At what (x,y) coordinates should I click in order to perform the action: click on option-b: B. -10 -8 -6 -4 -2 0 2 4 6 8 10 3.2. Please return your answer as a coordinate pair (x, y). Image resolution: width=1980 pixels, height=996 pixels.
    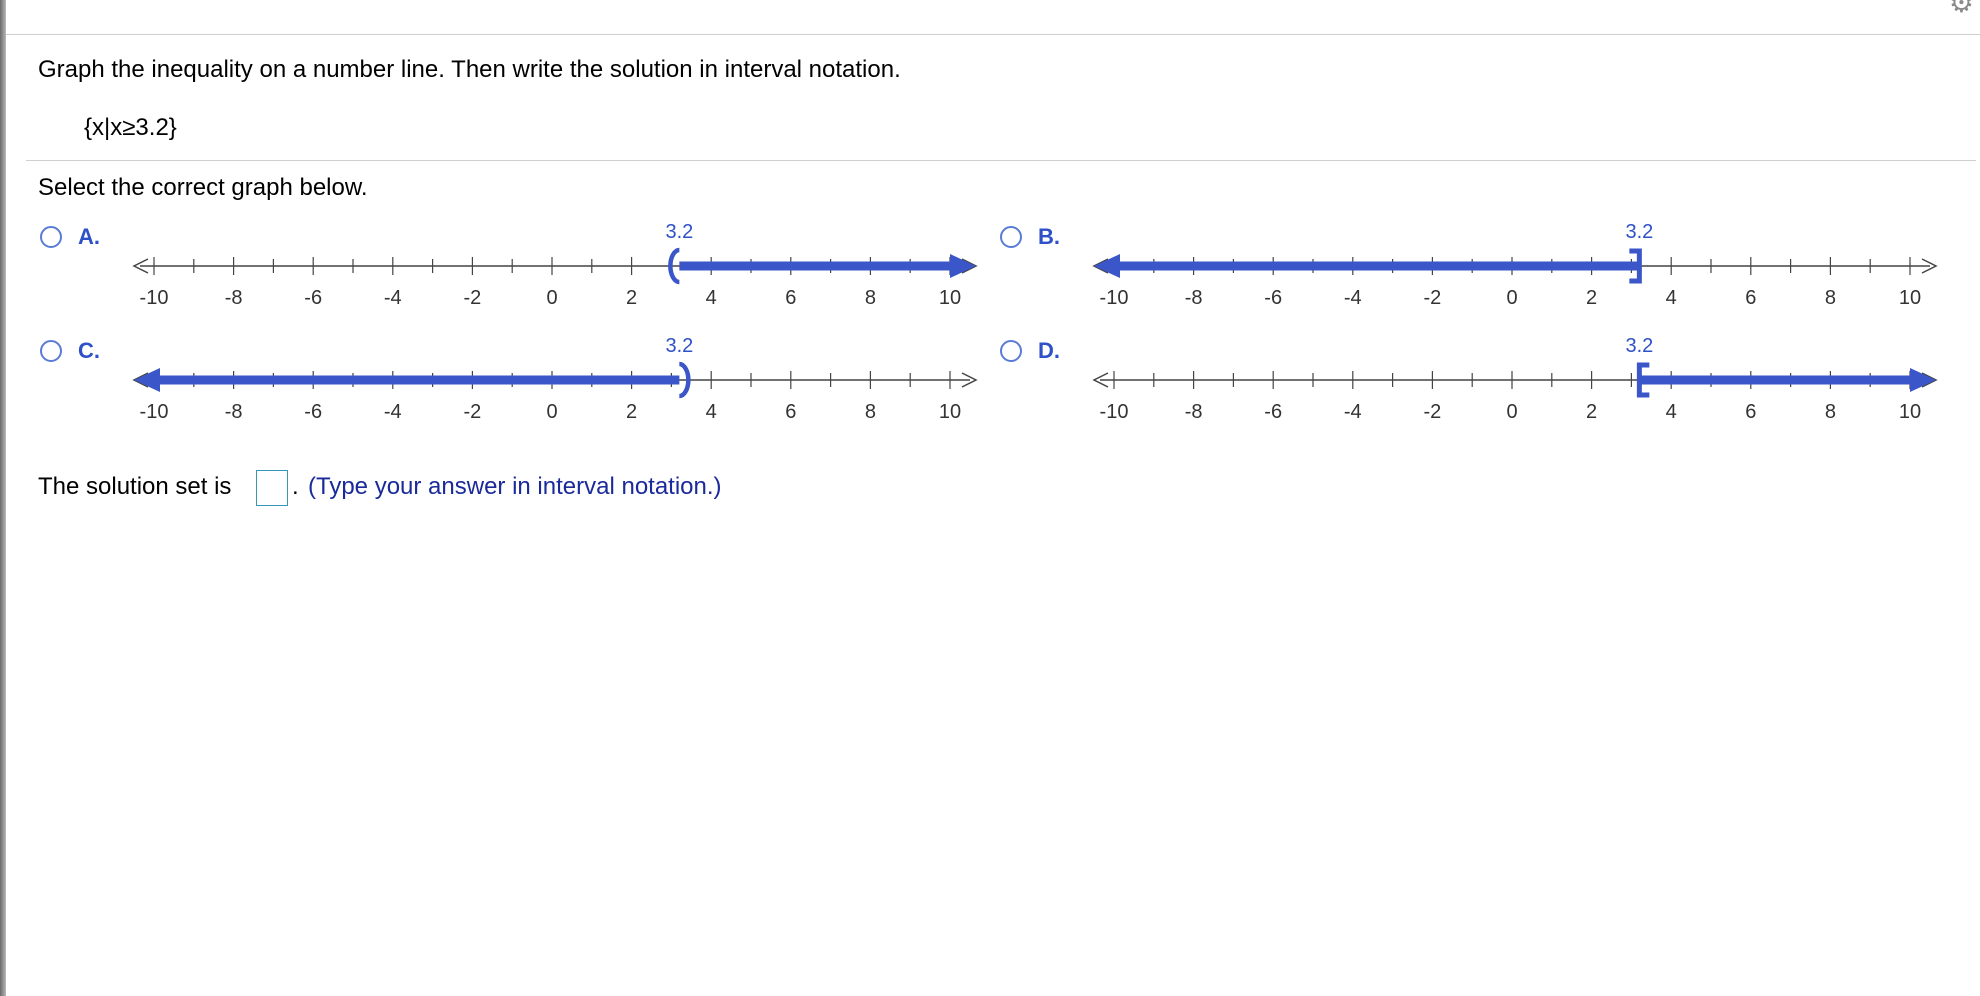
    Looking at the image, I should click on (1470, 275).